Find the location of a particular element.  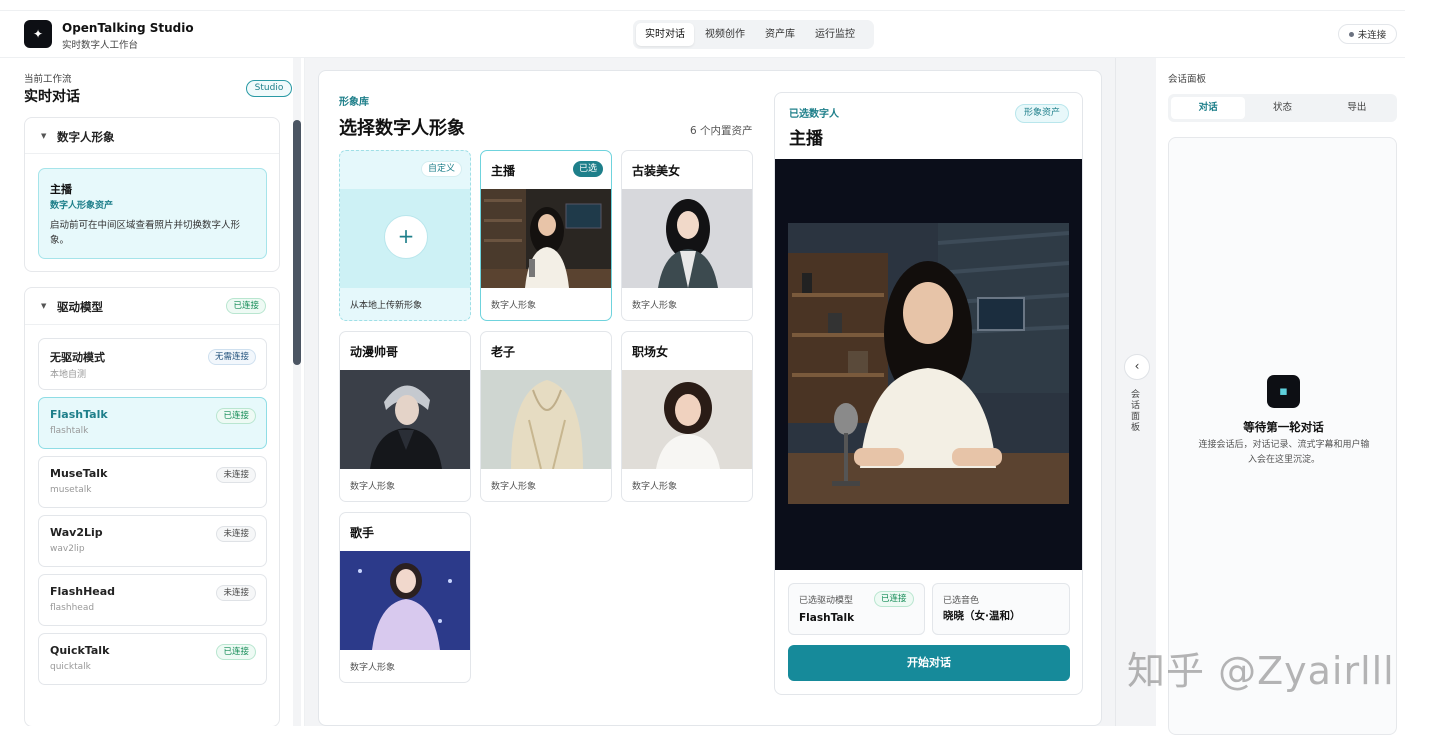

driver-model-id: 本地自测 is located at coordinates (68, 375).